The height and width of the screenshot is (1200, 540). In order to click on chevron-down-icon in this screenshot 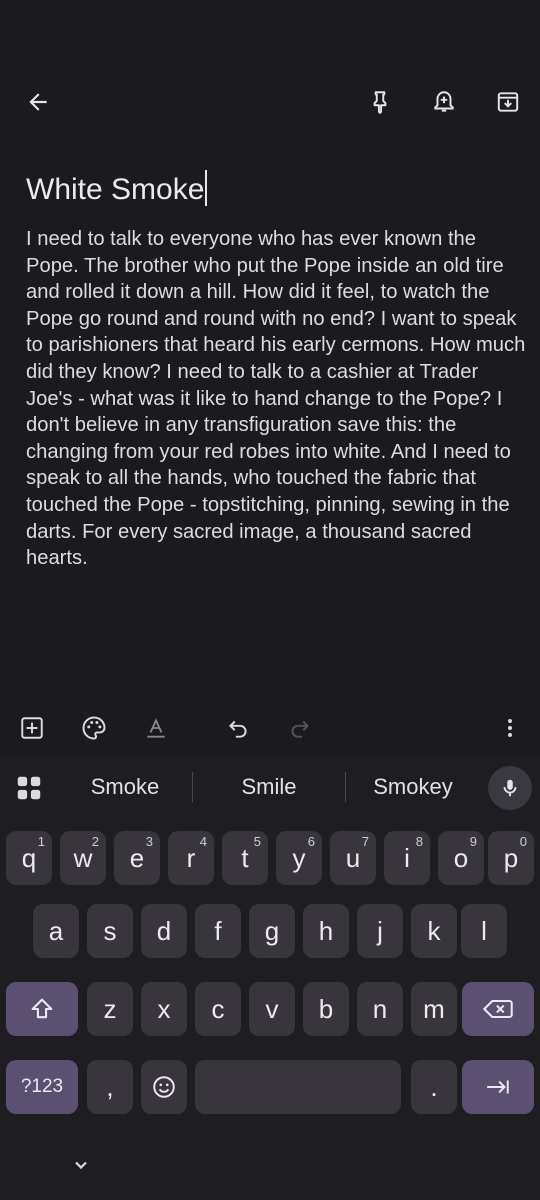, I will do `click(81, 1165)`.